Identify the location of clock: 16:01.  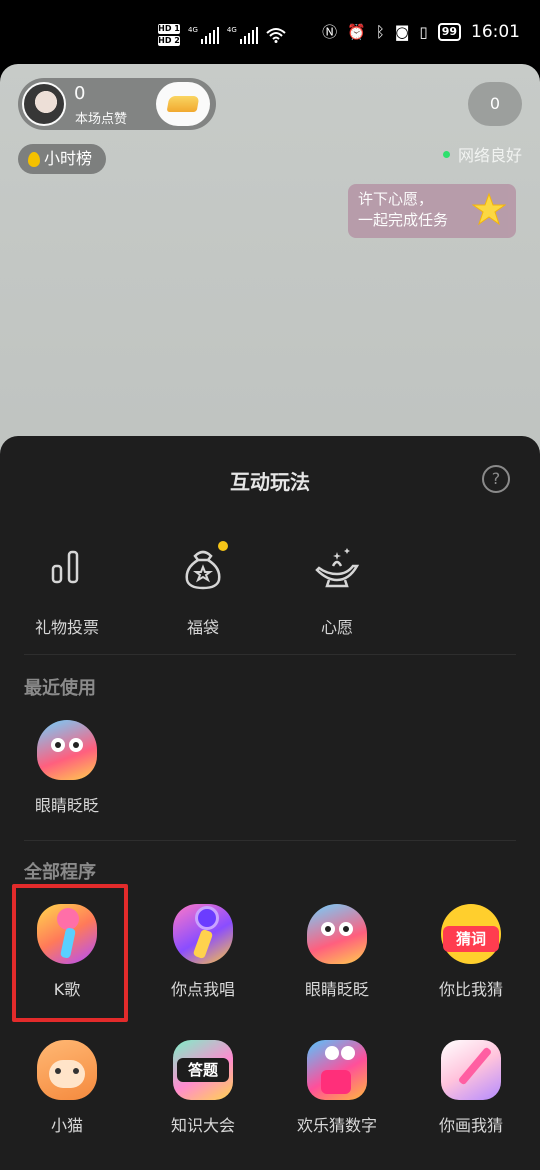
(495, 32).